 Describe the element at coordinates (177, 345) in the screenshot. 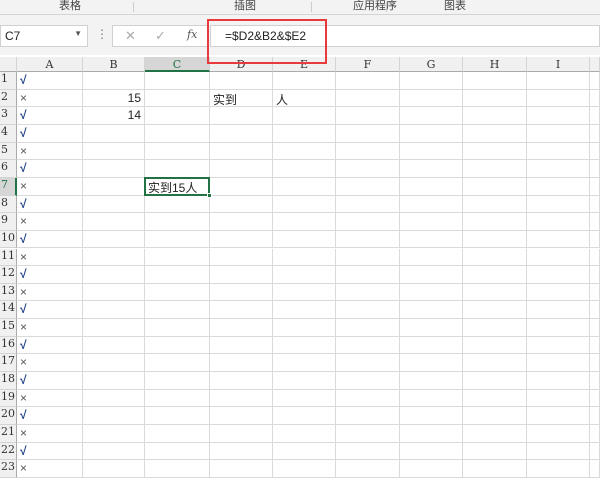

I see `cell-C16` at that location.